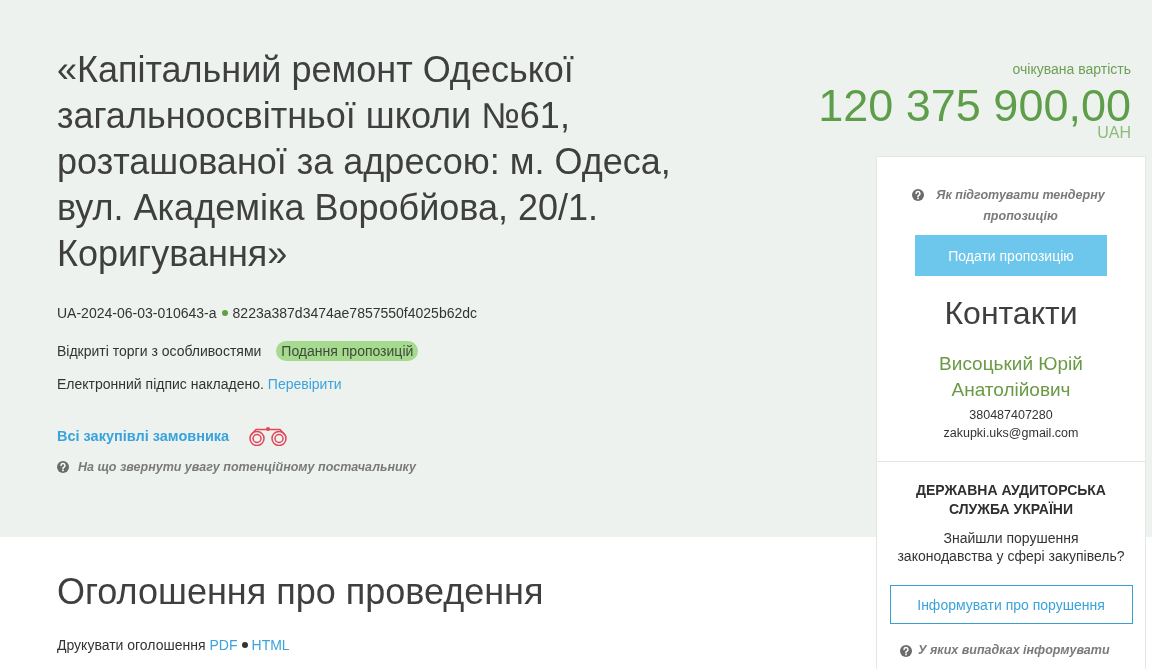  What do you see at coordinates (304, 384) in the screenshot?
I see `verify-link: Перевірити` at bounding box center [304, 384].